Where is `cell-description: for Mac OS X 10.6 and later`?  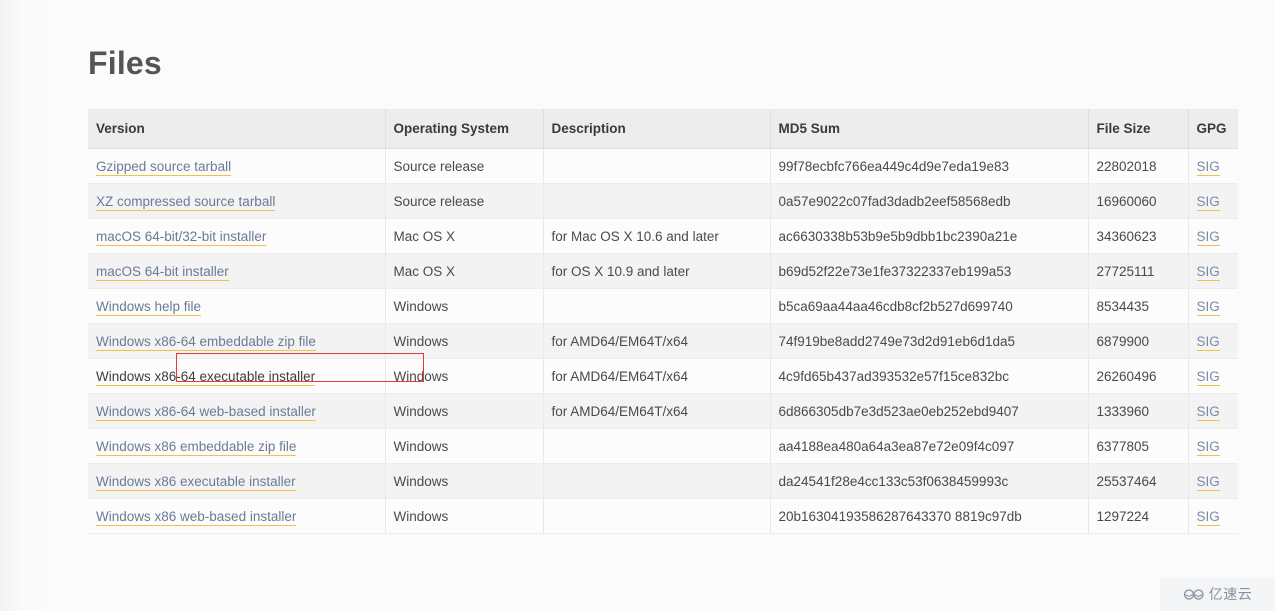
cell-description: for Mac OS X 10.6 and later is located at coordinates (657, 236).